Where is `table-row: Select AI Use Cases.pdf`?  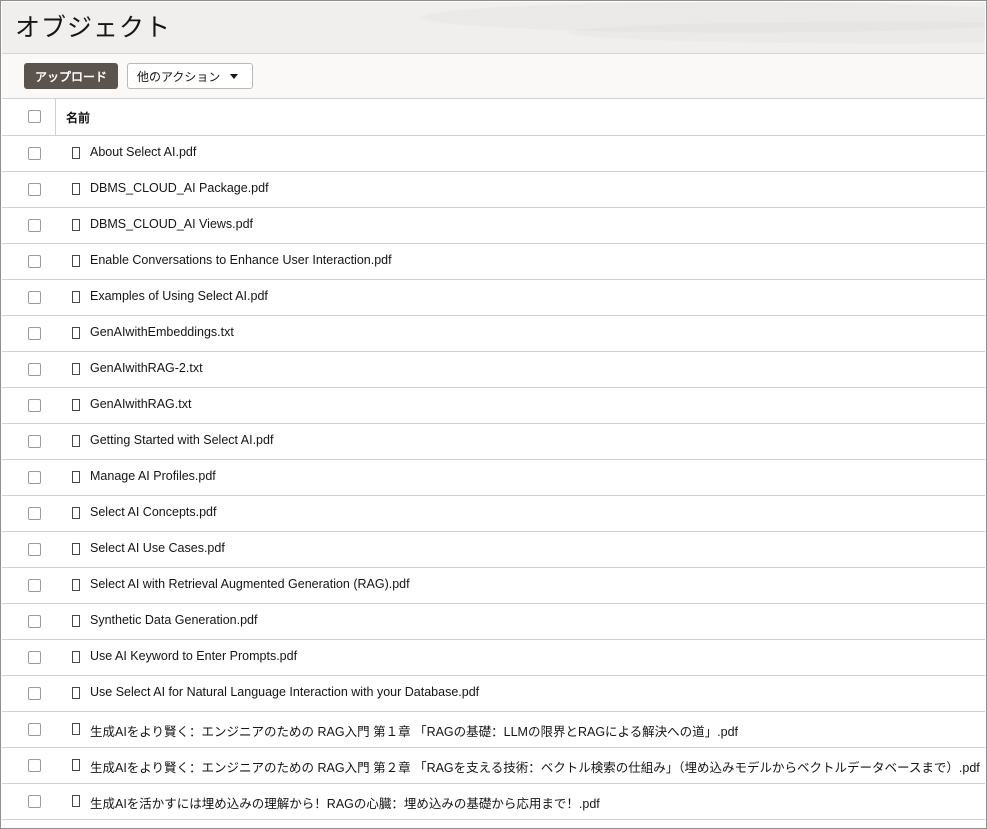 table-row: Select AI Use Cases.pdf is located at coordinates (493, 550).